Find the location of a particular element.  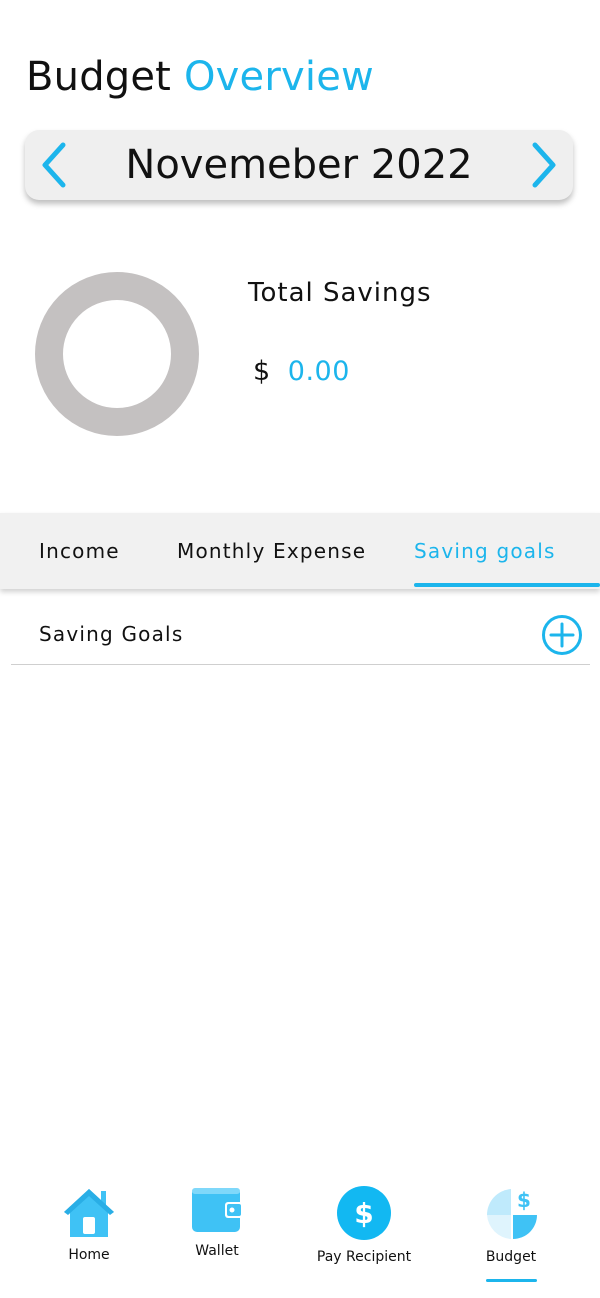

nav-wallet-label: Wallet is located at coordinates (217, 1251).